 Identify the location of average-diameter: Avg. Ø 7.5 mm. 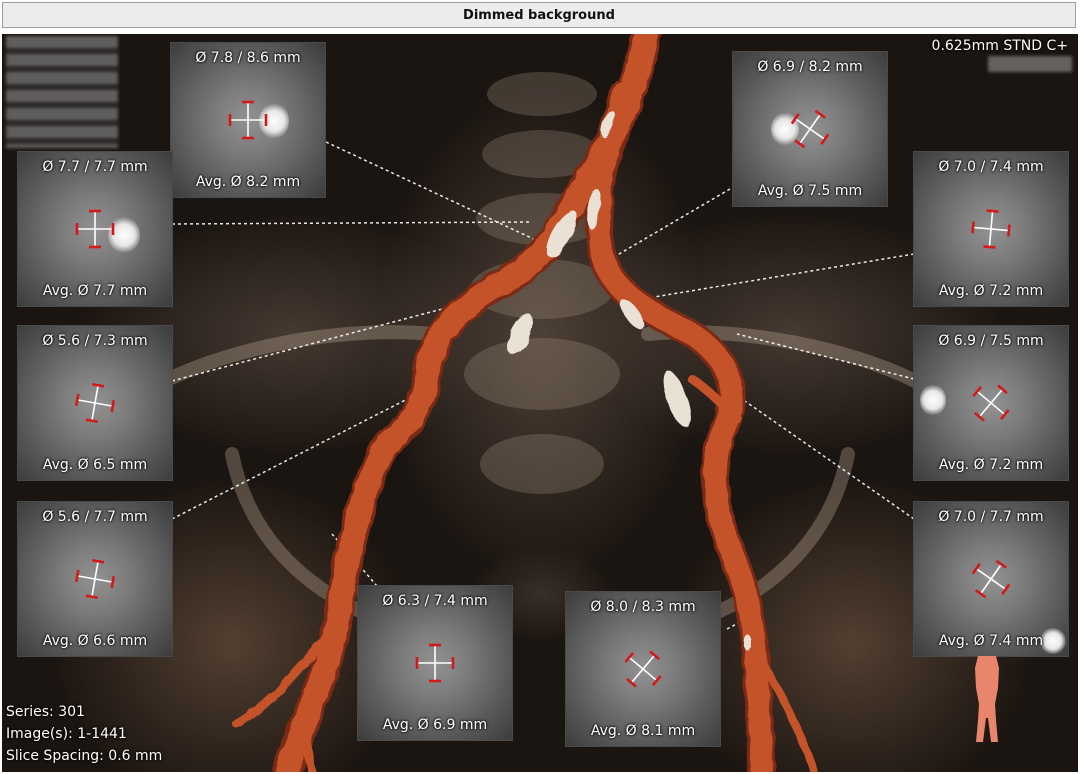
(810, 191).